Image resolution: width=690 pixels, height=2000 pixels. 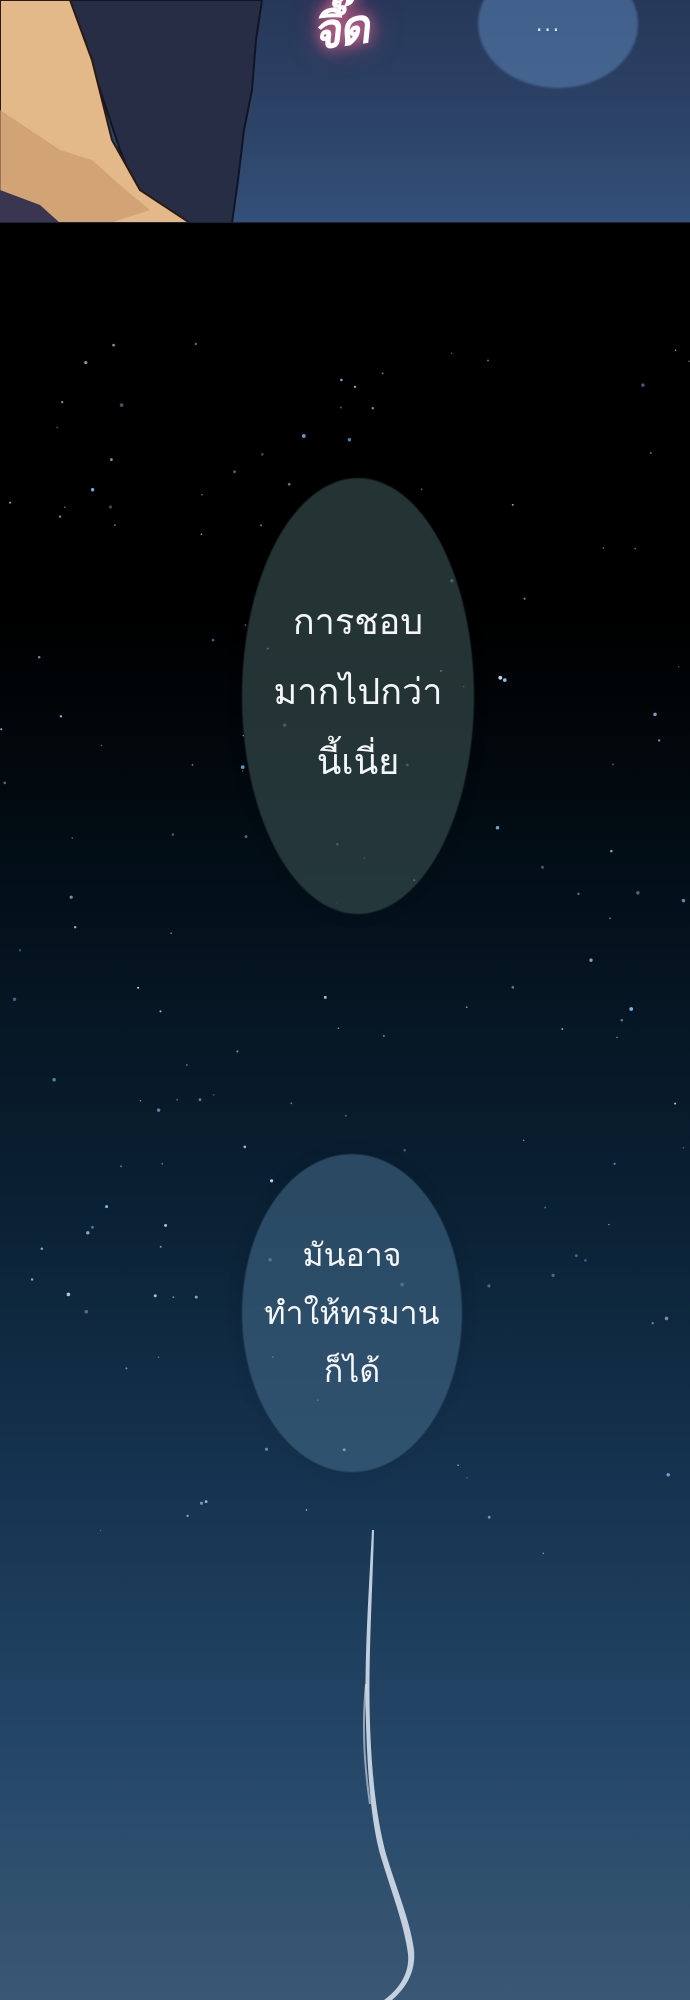 What do you see at coordinates (352, 1255) in the screenshot?
I see `bubble-2-line-1: มันอาจ` at bounding box center [352, 1255].